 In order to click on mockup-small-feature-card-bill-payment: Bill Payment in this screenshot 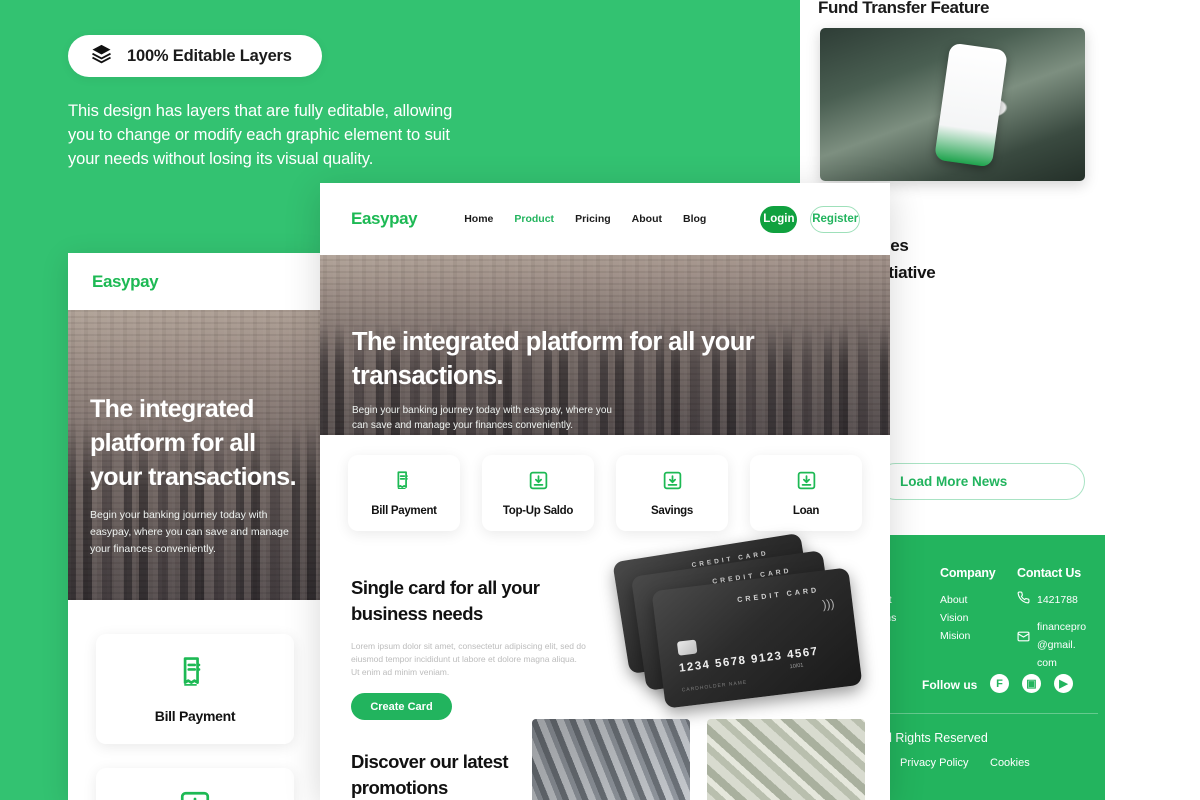, I will do `click(195, 689)`.